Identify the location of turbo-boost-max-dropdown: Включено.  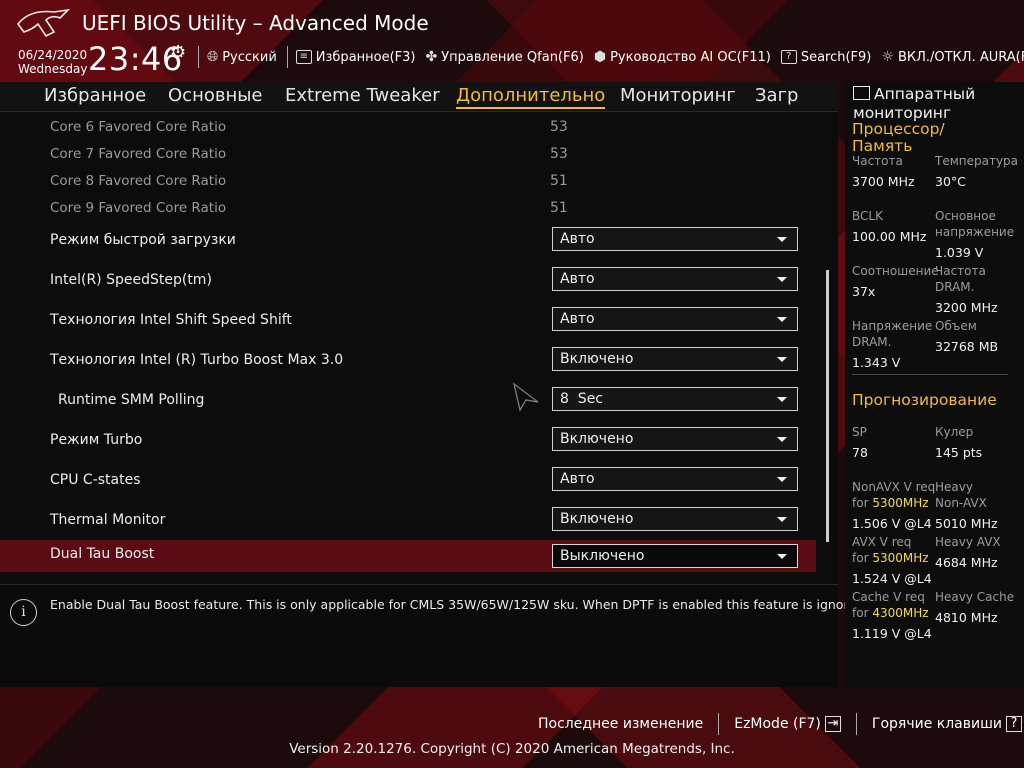
(675, 359).